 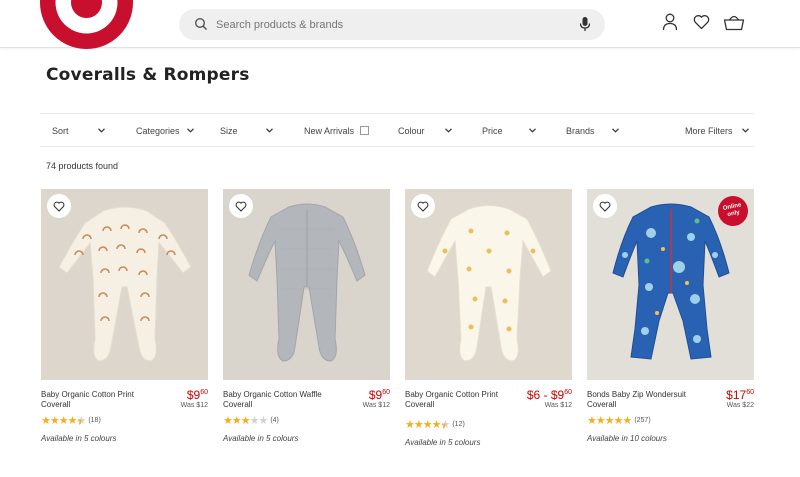 What do you see at coordinates (365, 130) in the screenshot?
I see `new-arrivals-checkbox` at bounding box center [365, 130].